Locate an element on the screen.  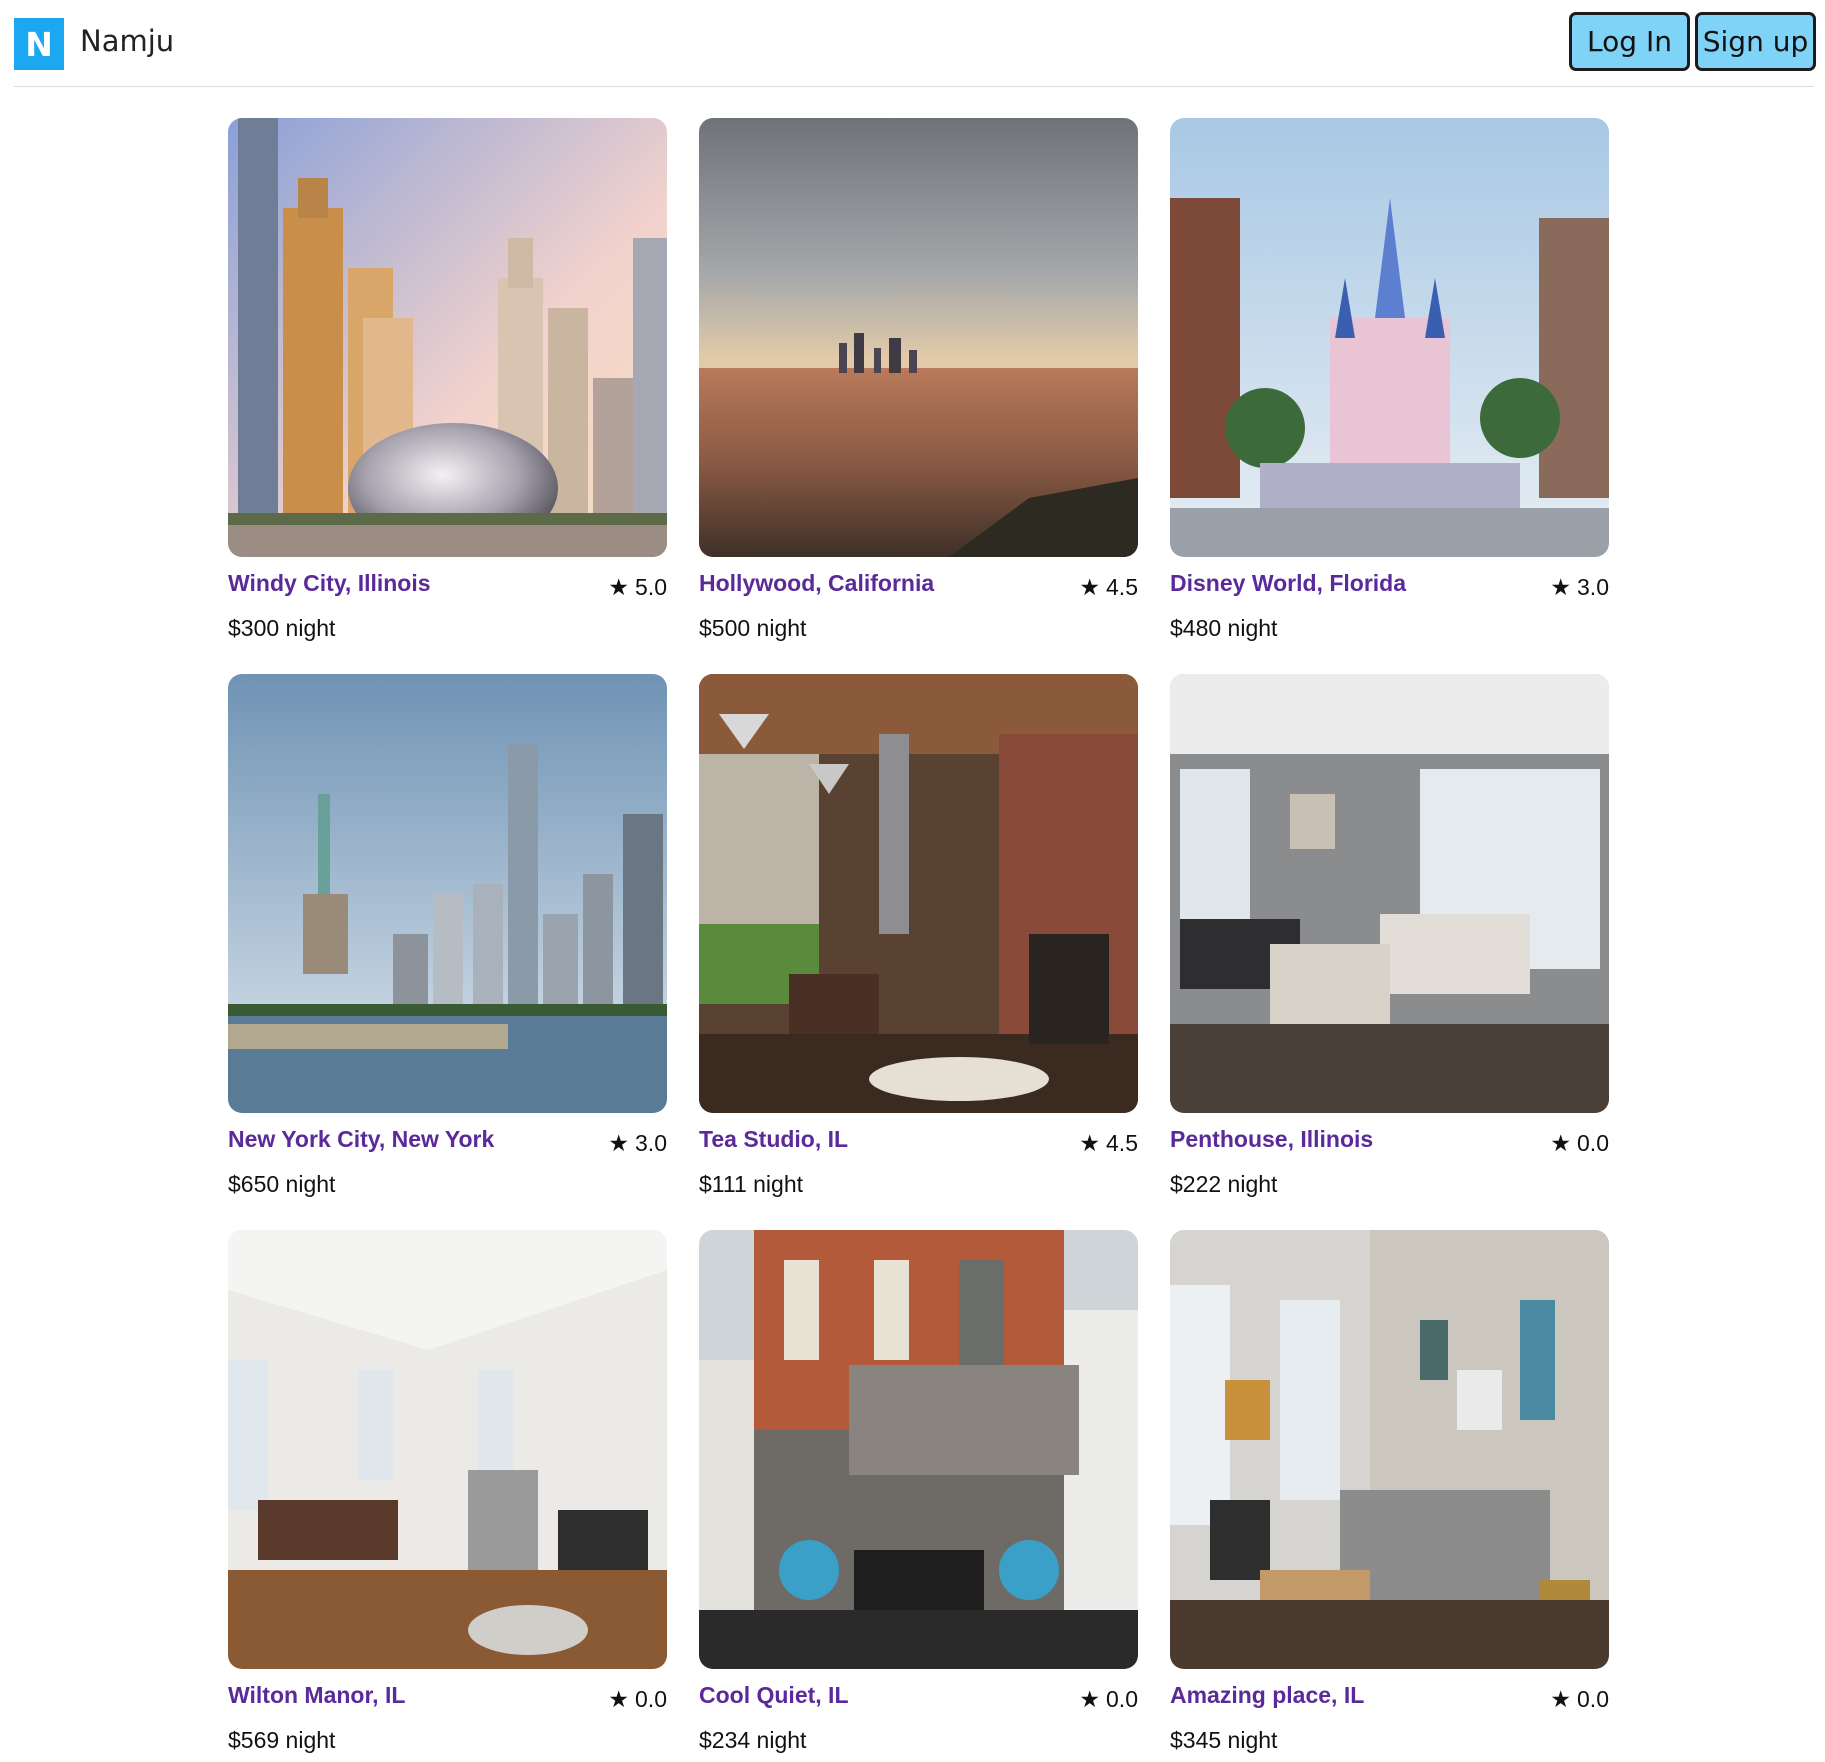
listing-title: Cool Quiet, IL is located at coordinates (774, 1695).